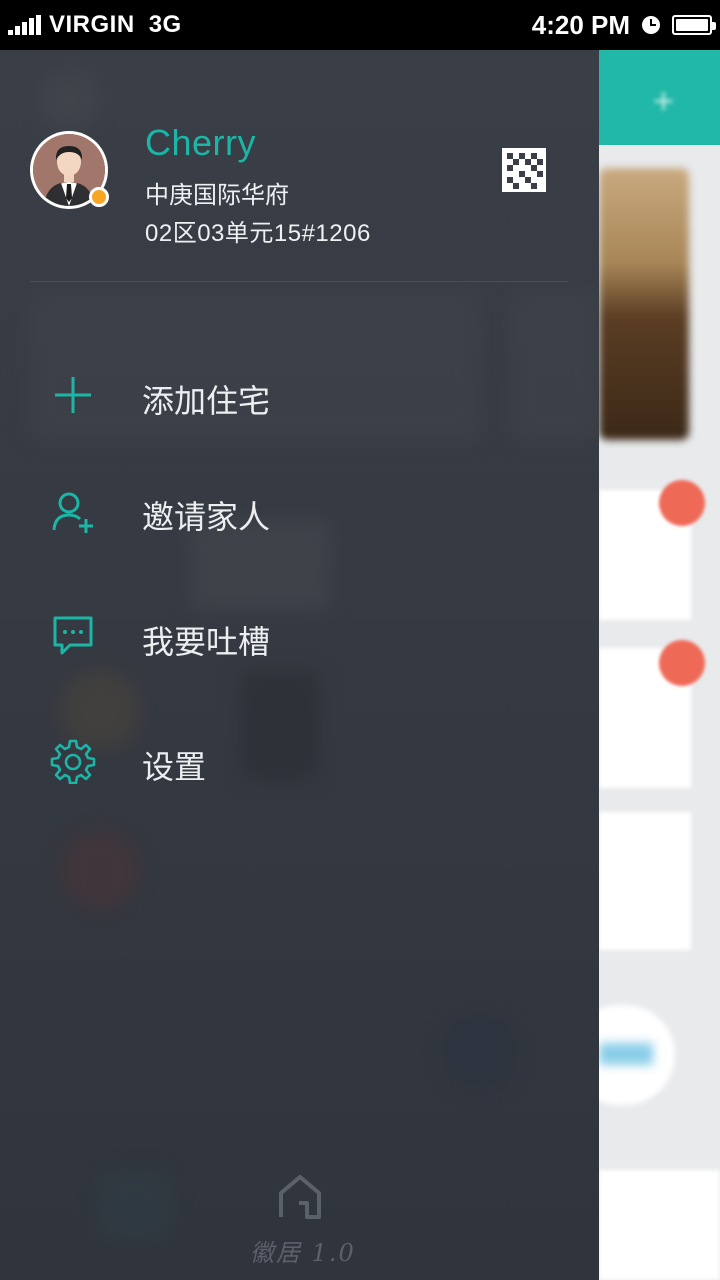 The width and height of the screenshot is (720, 1280). Describe the element at coordinates (299, 394) in the screenshot. I see `menu-item-add-residence: 添加住宅` at that location.